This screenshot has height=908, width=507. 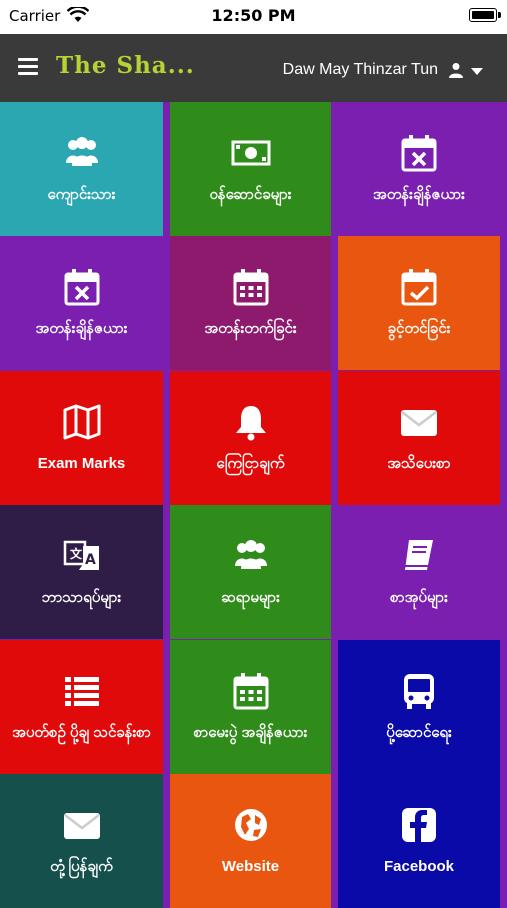 I want to click on status-time: 12:50 PM, so click(x=253, y=15).